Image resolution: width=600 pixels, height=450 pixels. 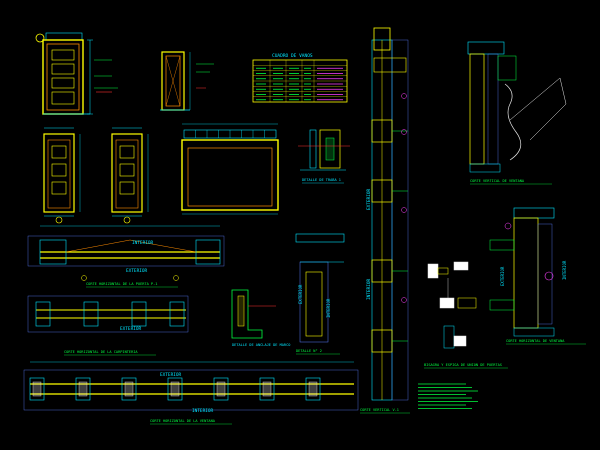 What do you see at coordinates (143, 243) in the screenshot?
I see `label-interior-door: INTERIOR` at bounding box center [143, 243].